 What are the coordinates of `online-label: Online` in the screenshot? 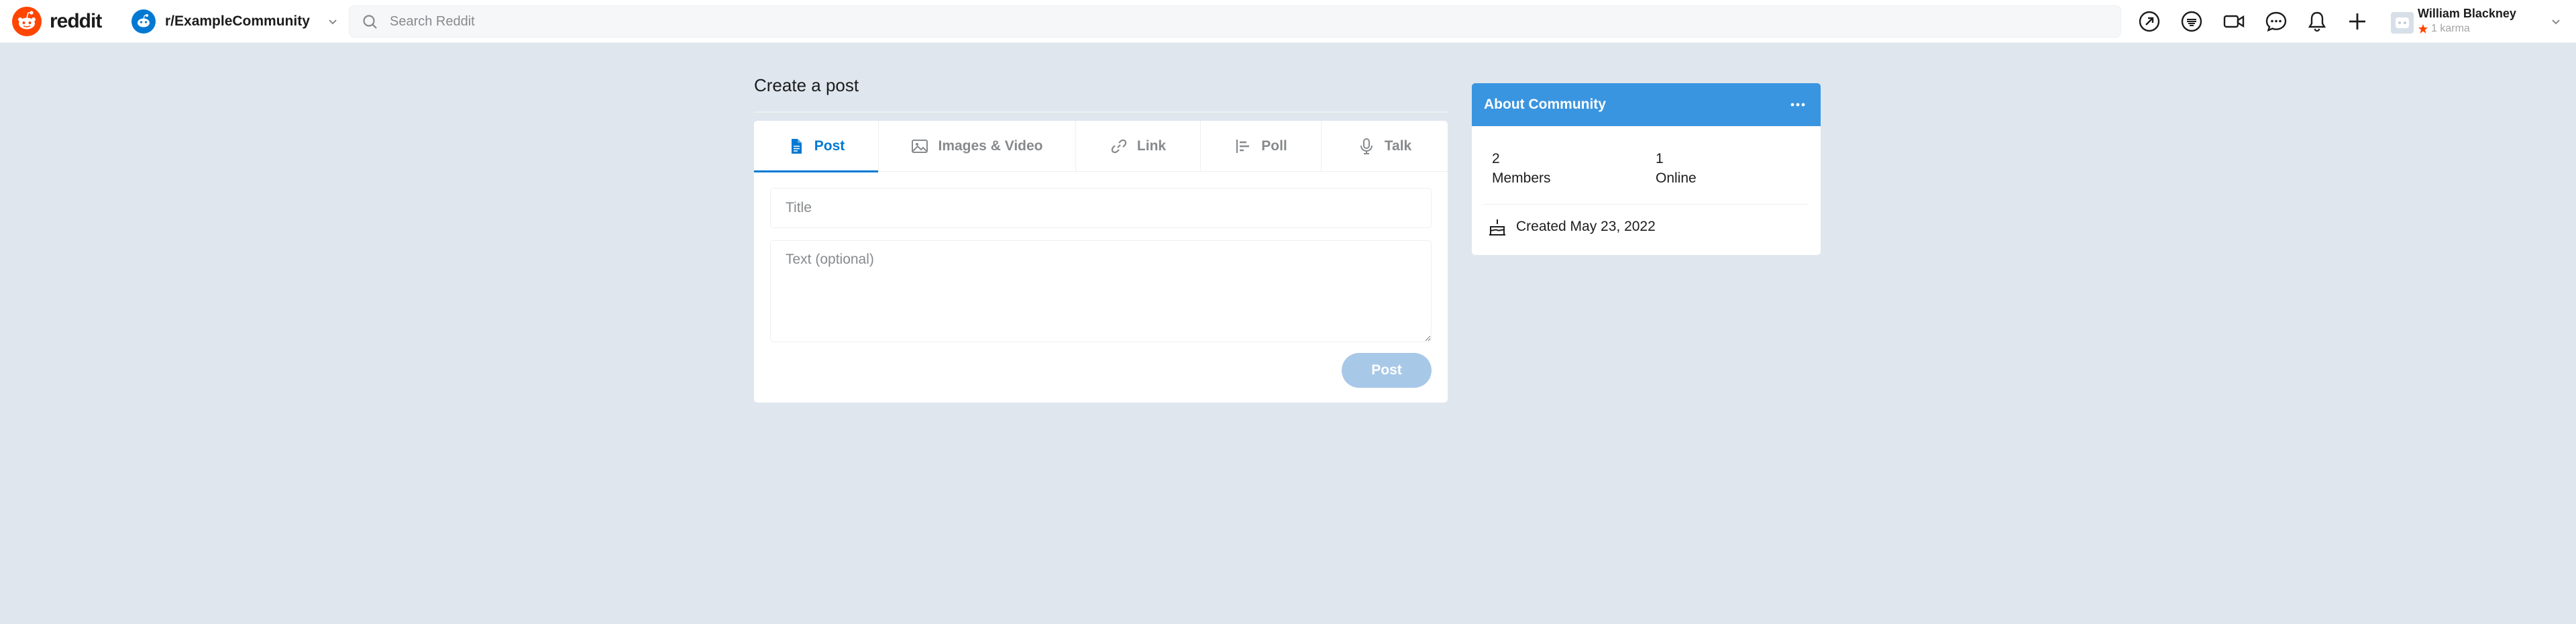 It's located at (1676, 178).